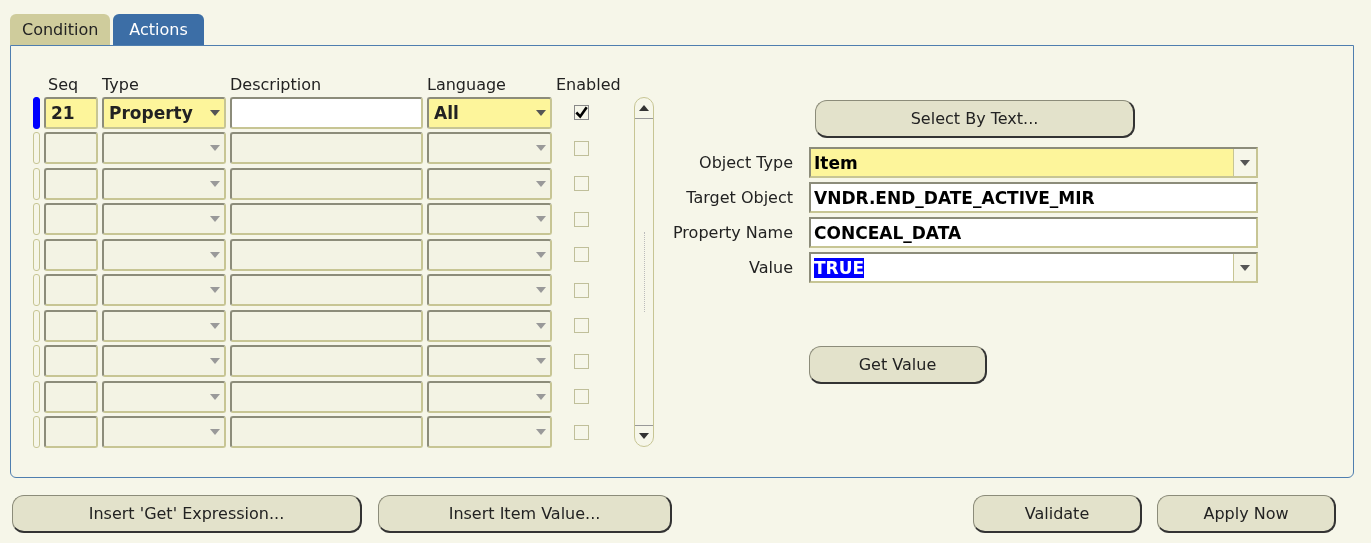 The image size is (1371, 543). What do you see at coordinates (489, 112) in the screenshot?
I see `language-dropdown: All` at bounding box center [489, 112].